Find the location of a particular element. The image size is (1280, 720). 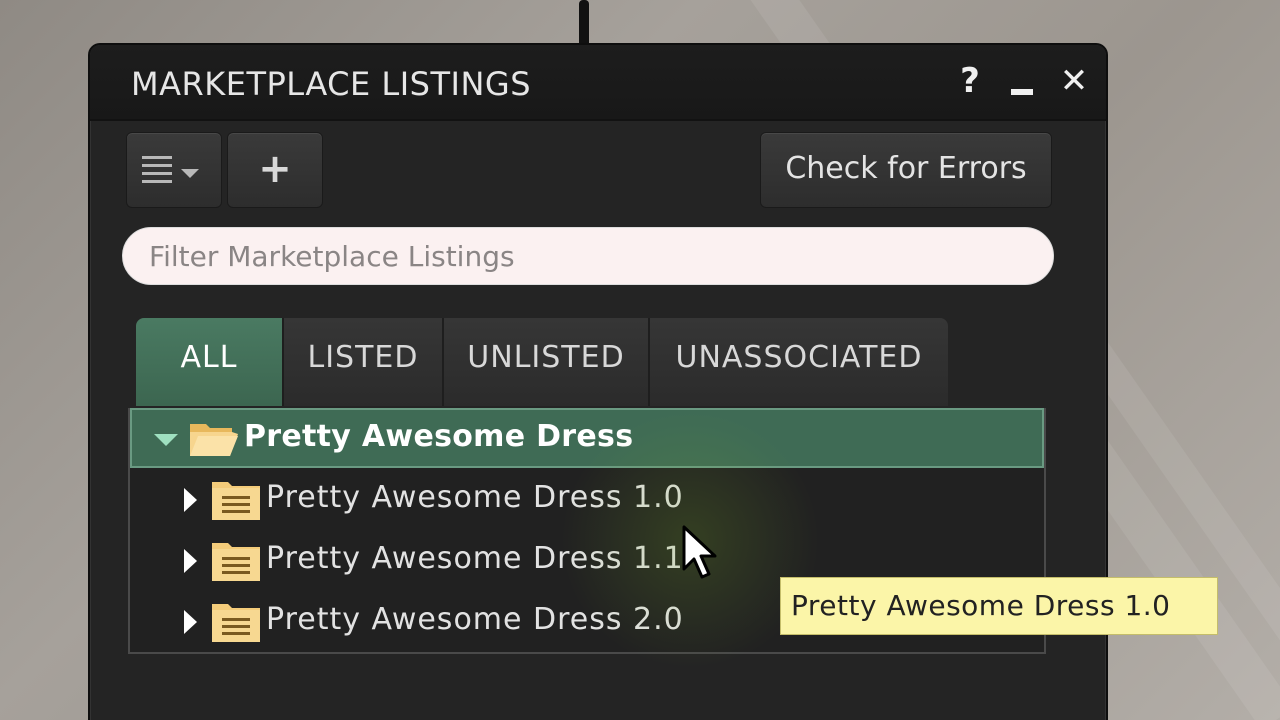

tree-item-label: Pretty Awesome Dress 1.1 is located at coordinates (475, 558).